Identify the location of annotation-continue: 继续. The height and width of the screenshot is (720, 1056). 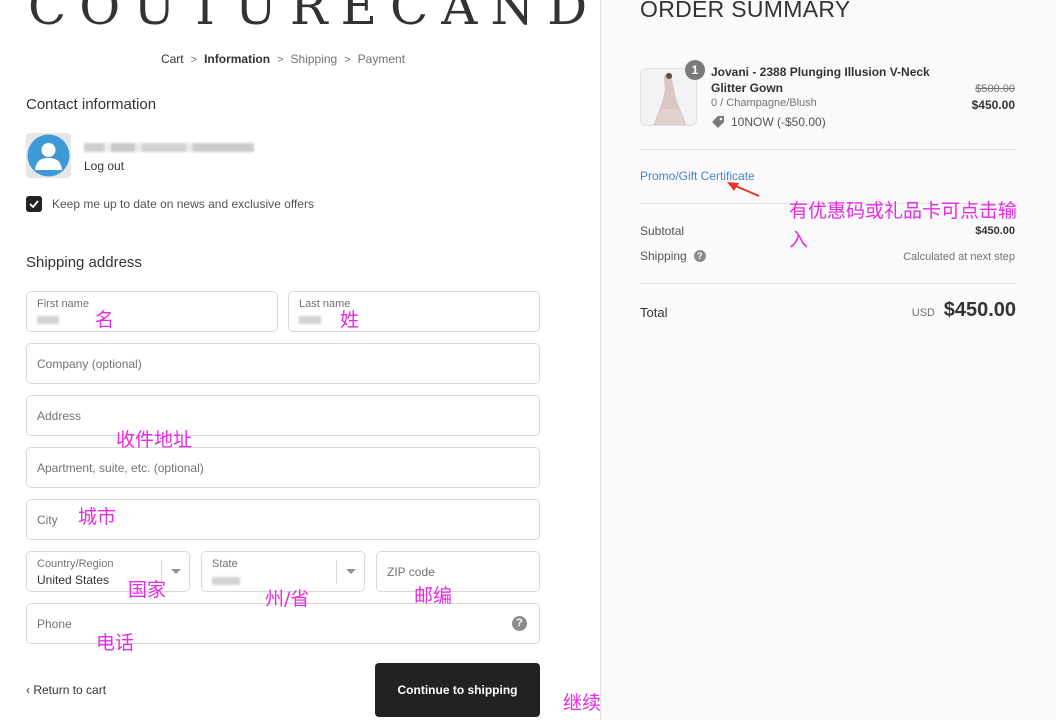
(582, 703).